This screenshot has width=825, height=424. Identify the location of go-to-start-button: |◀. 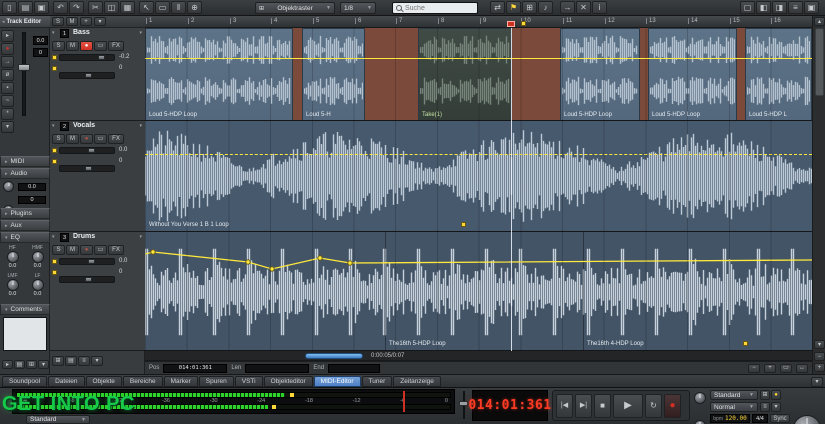
(564, 405).